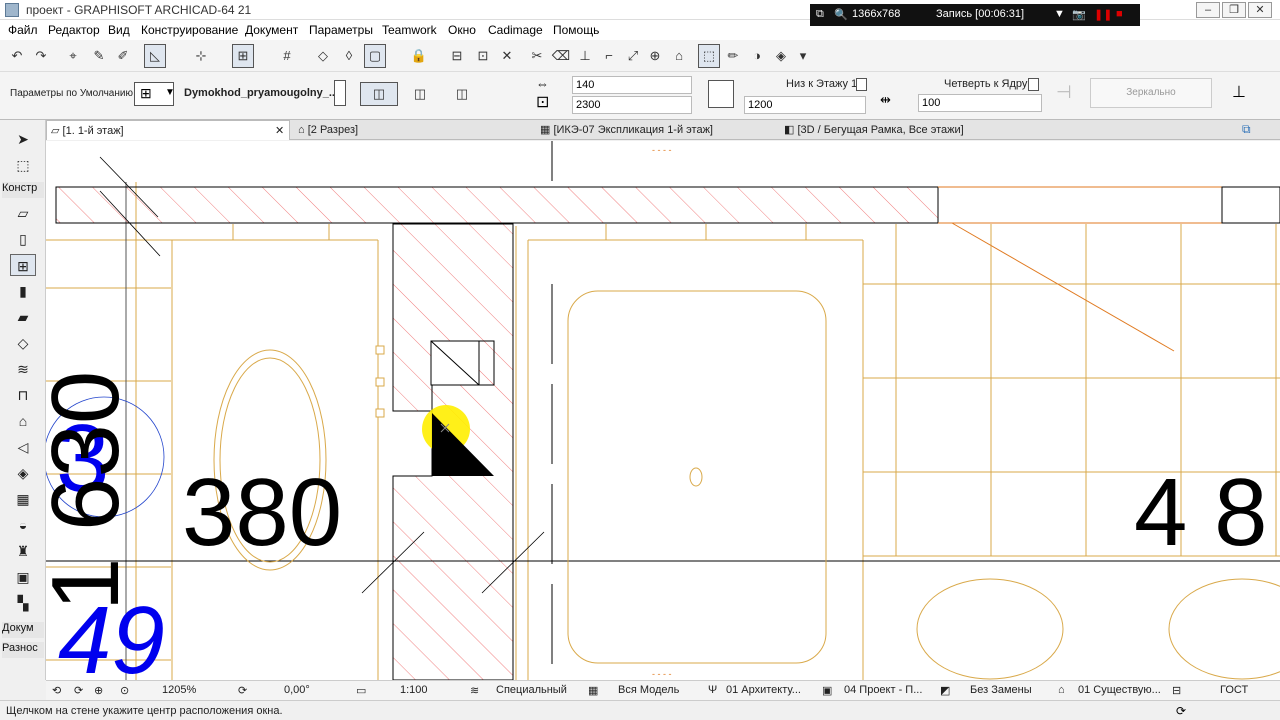 This screenshot has width=1280, height=720. Describe the element at coordinates (861, 84) in the screenshot. I see `anchor-dropdown-icon` at that location.